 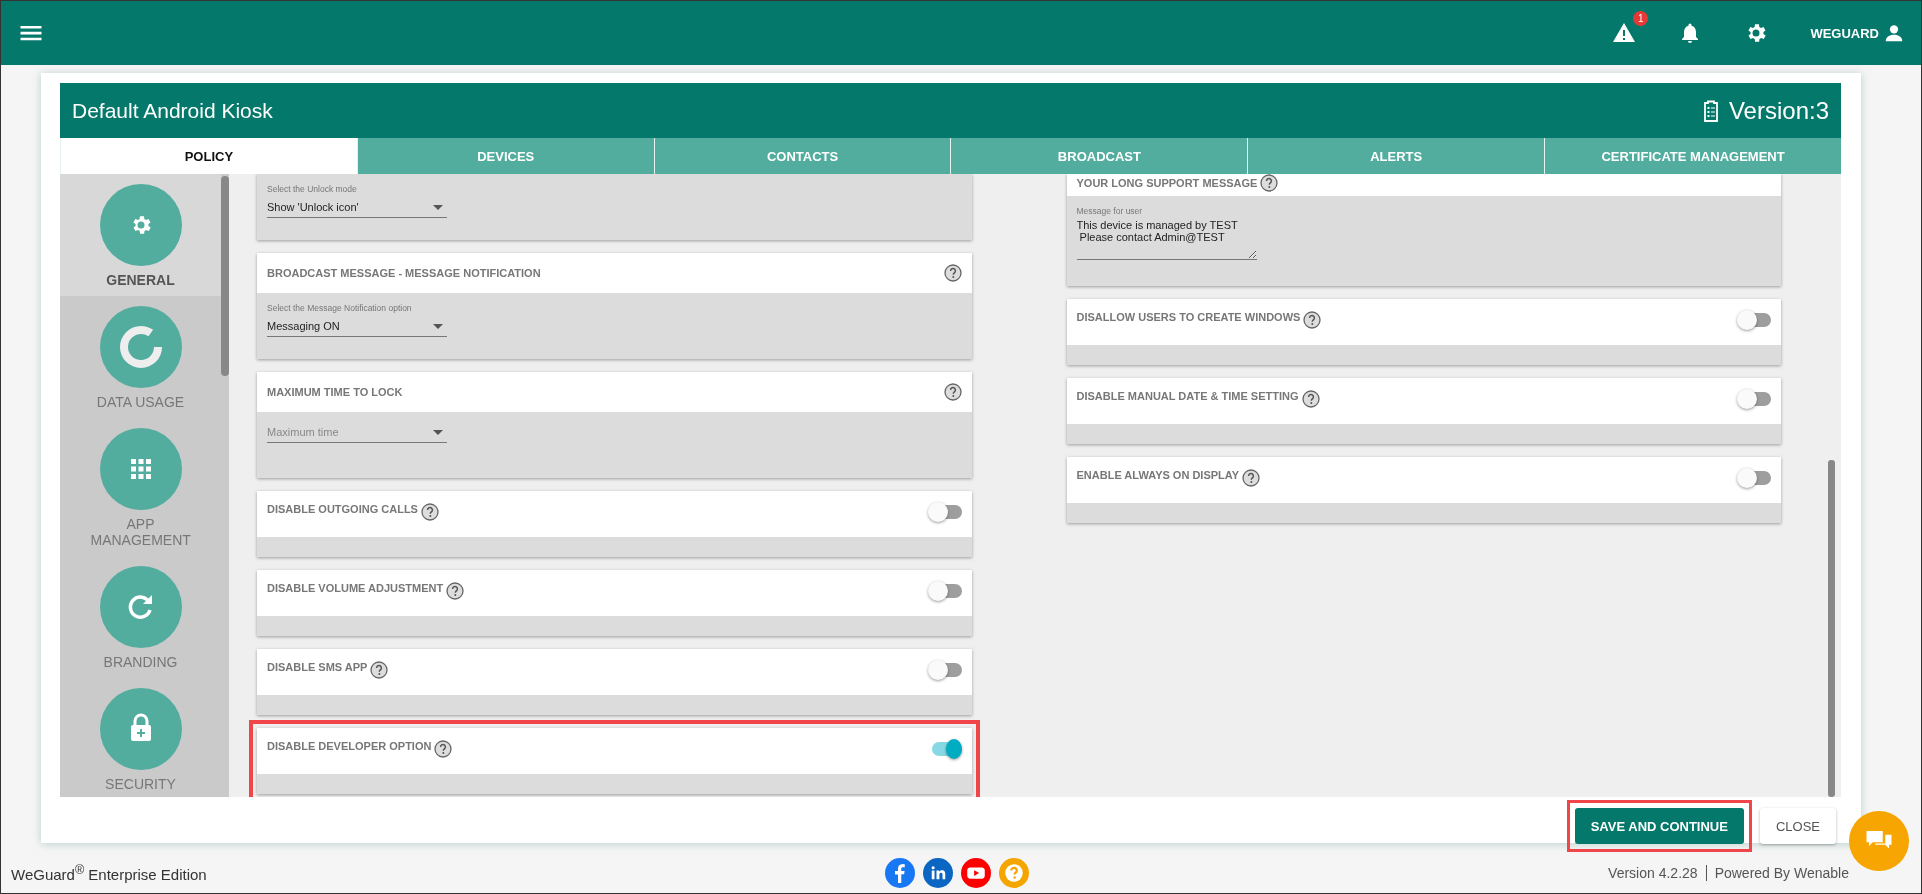 I want to click on sidebar-item: DATA USAGE, so click(x=140, y=357).